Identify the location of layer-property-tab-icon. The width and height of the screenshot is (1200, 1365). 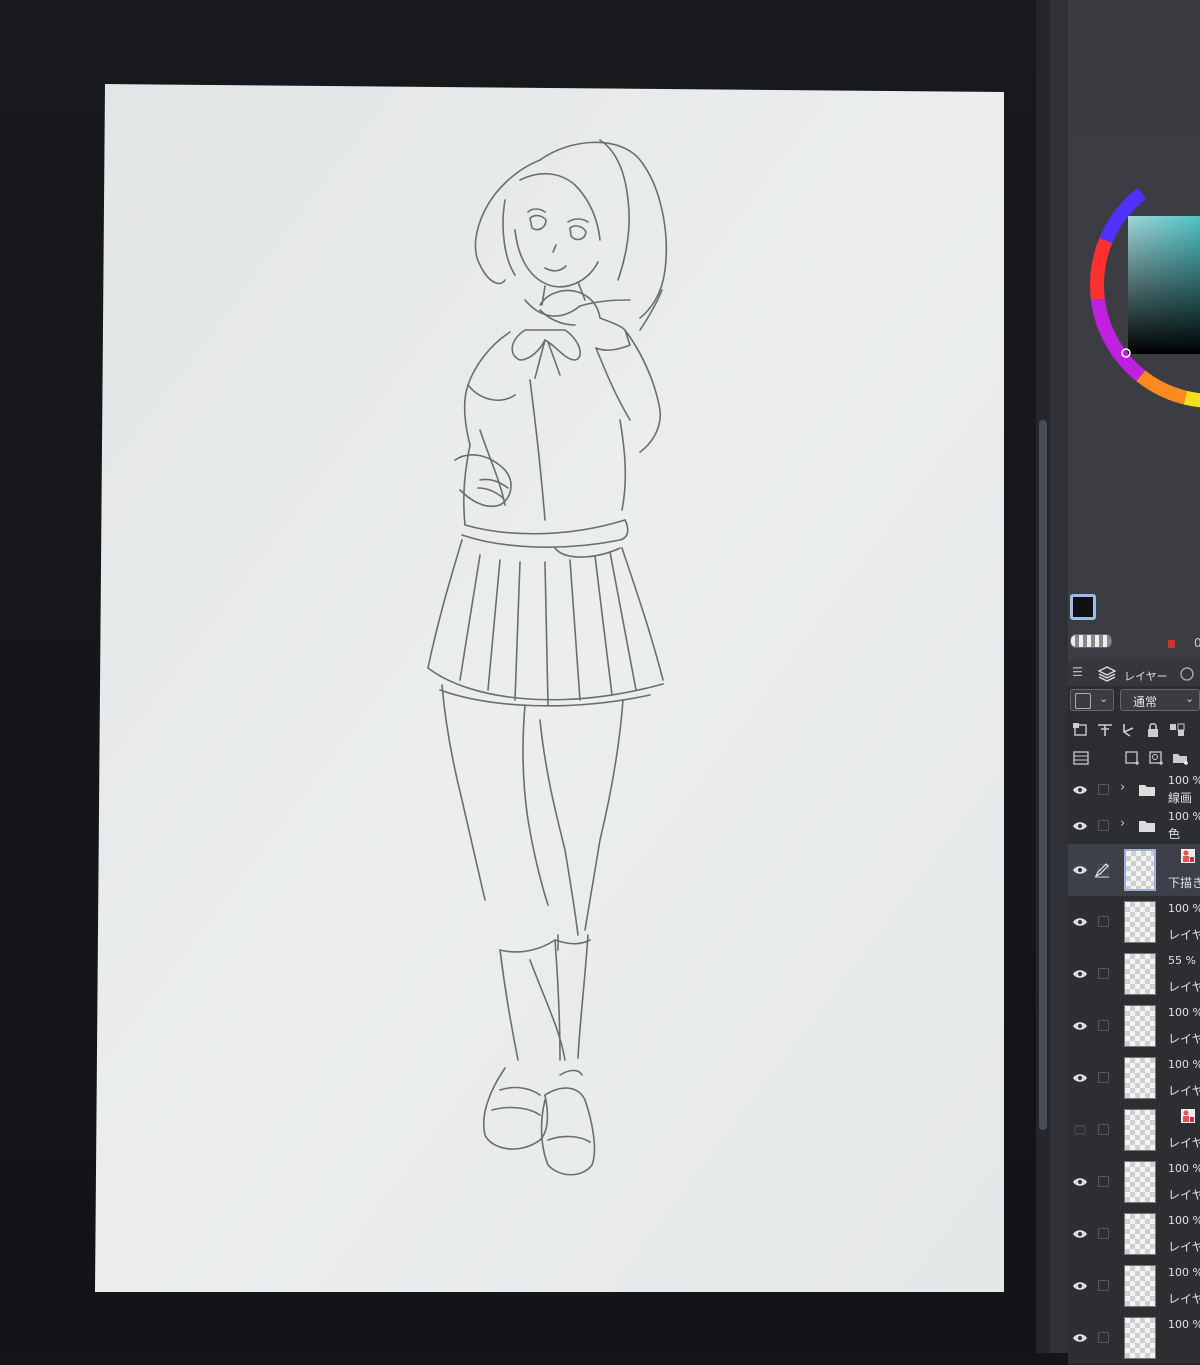
(1187, 674).